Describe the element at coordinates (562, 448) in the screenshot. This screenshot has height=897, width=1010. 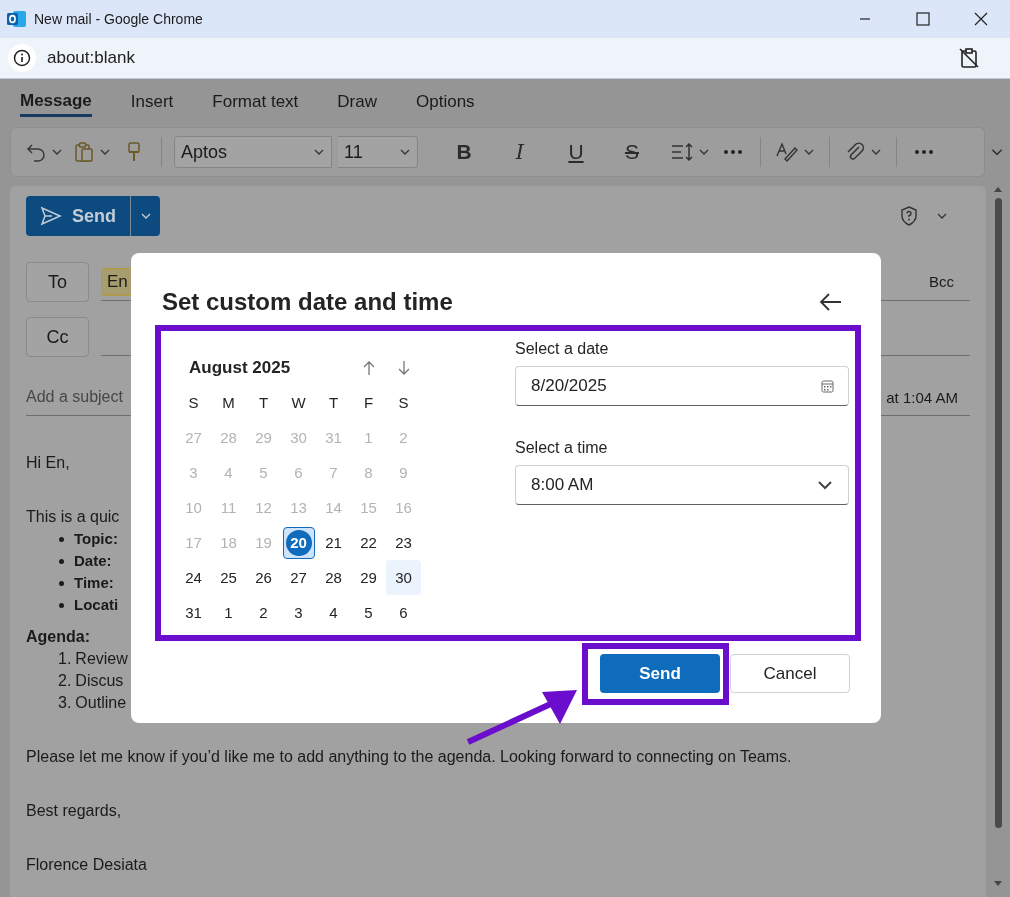
I see `time-label: Select a time` at that location.